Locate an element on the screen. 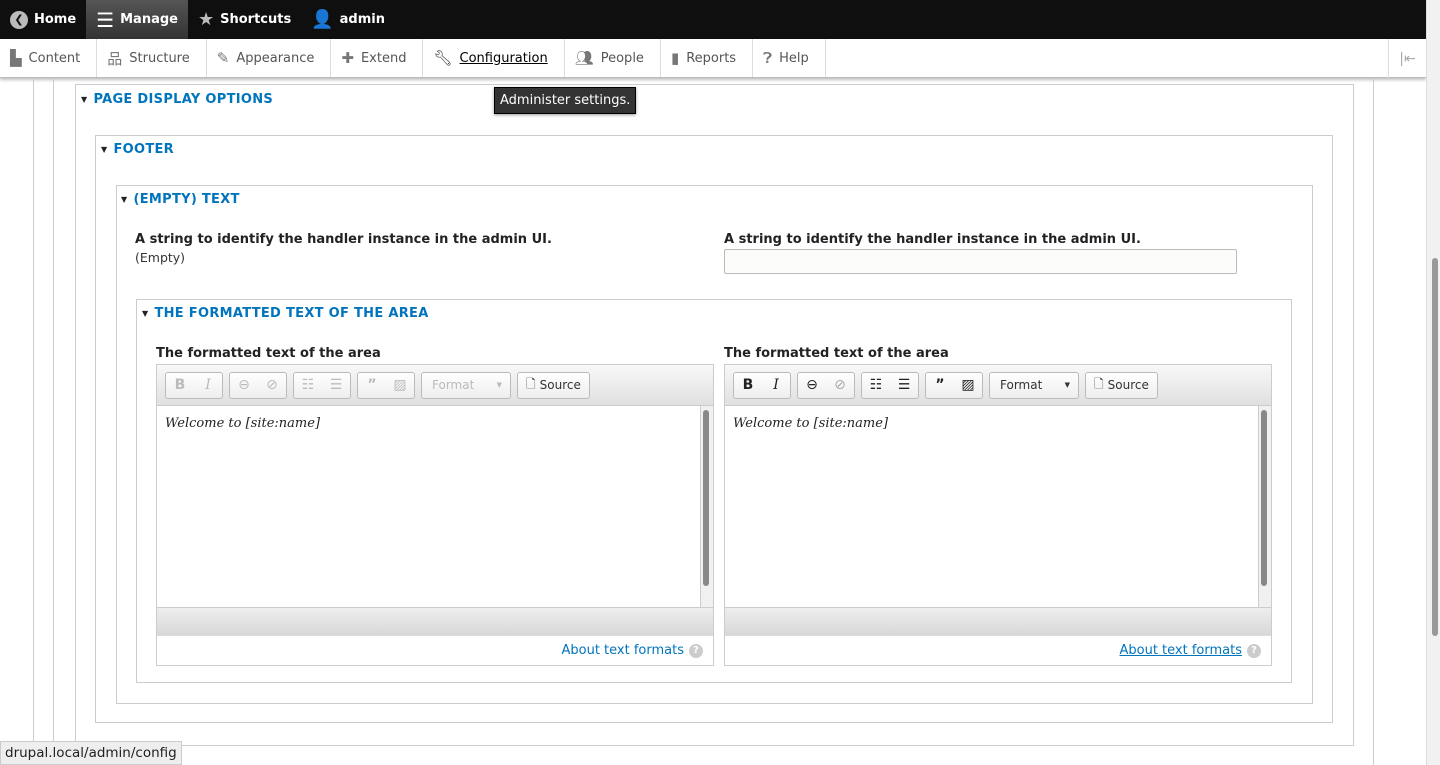 This screenshot has width=1440, height=765. section-title: (EMPTY) TEXT is located at coordinates (186, 199).